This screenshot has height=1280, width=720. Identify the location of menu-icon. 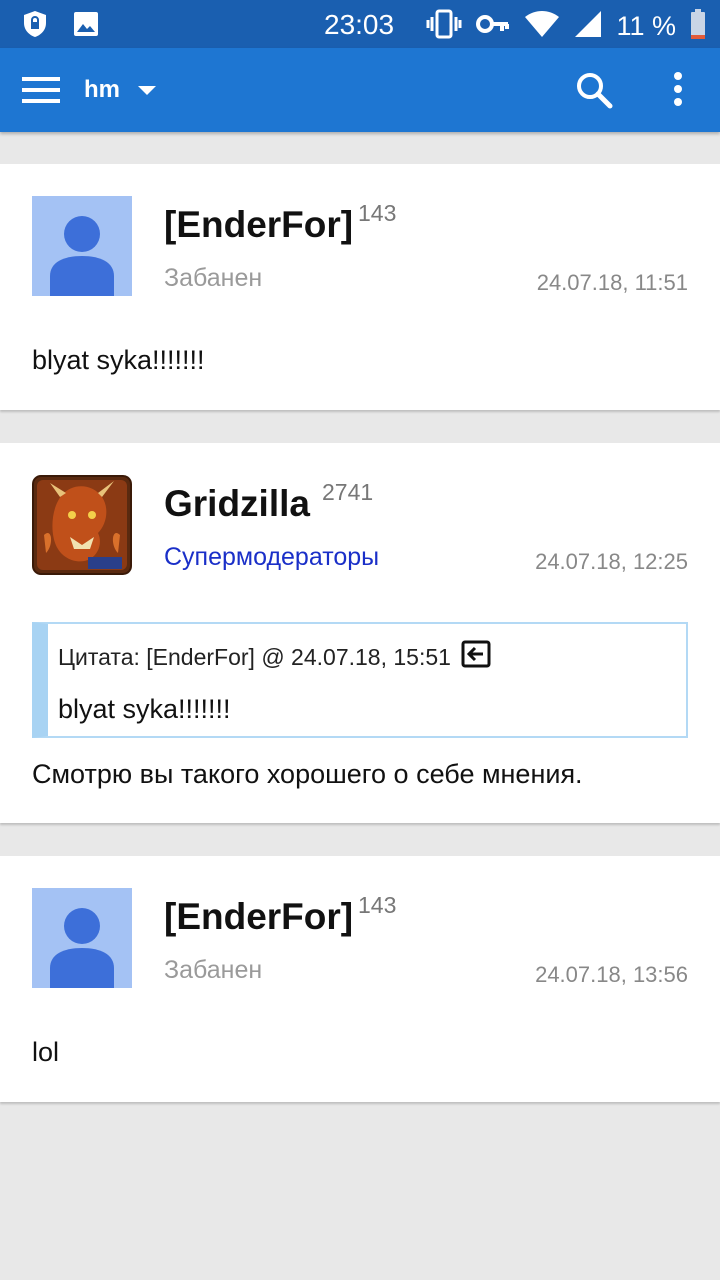
(42, 90).